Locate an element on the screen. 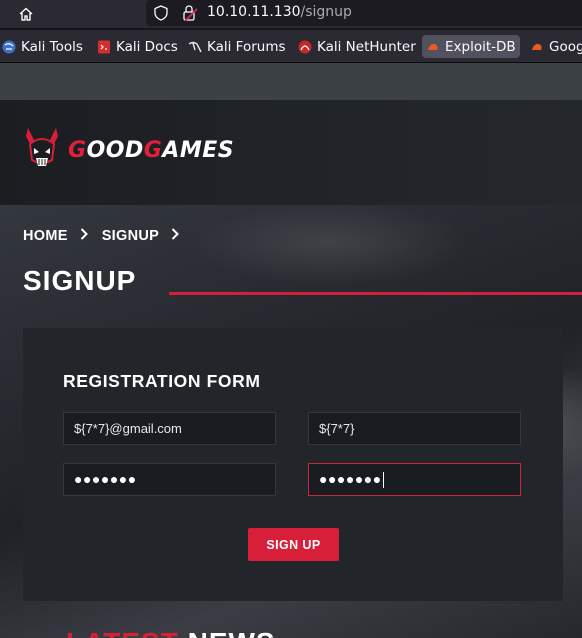 This screenshot has width=582, height=638. top-strip is located at coordinates (291, 81).